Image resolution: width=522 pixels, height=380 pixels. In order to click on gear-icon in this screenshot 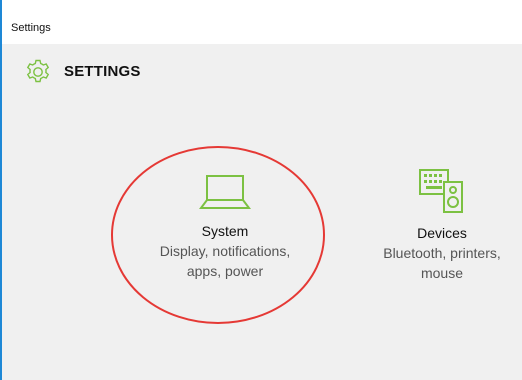, I will do `click(38, 71)`.